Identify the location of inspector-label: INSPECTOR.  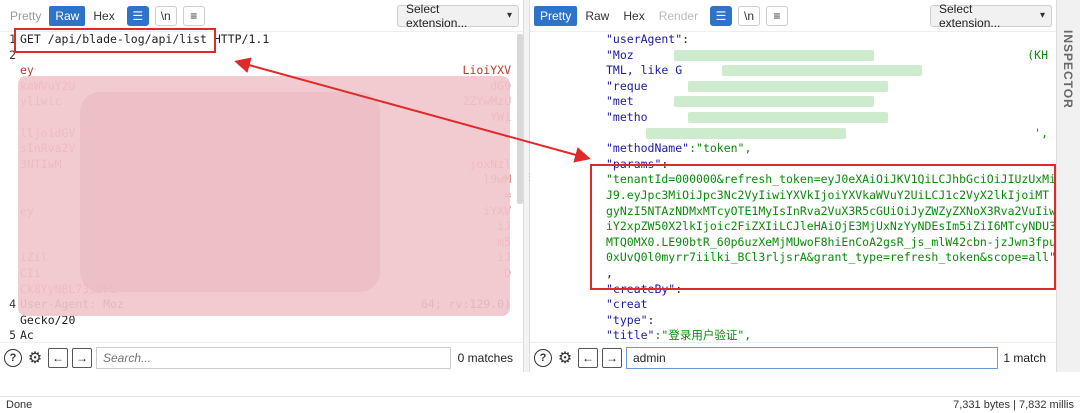
(1068, 69).